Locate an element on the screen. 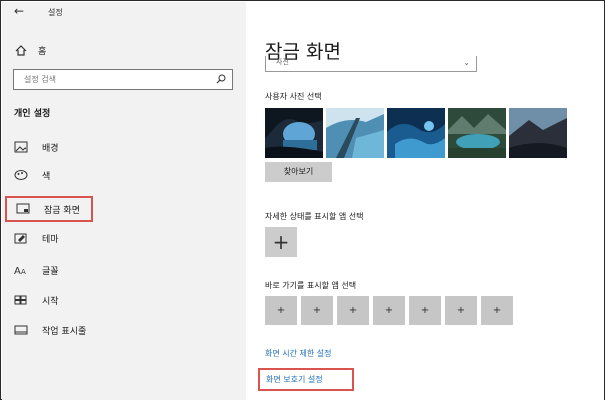 This screenshot has height=400, width=605. chevron-down-icon: ⌄ is located at coordinates (466, 62).